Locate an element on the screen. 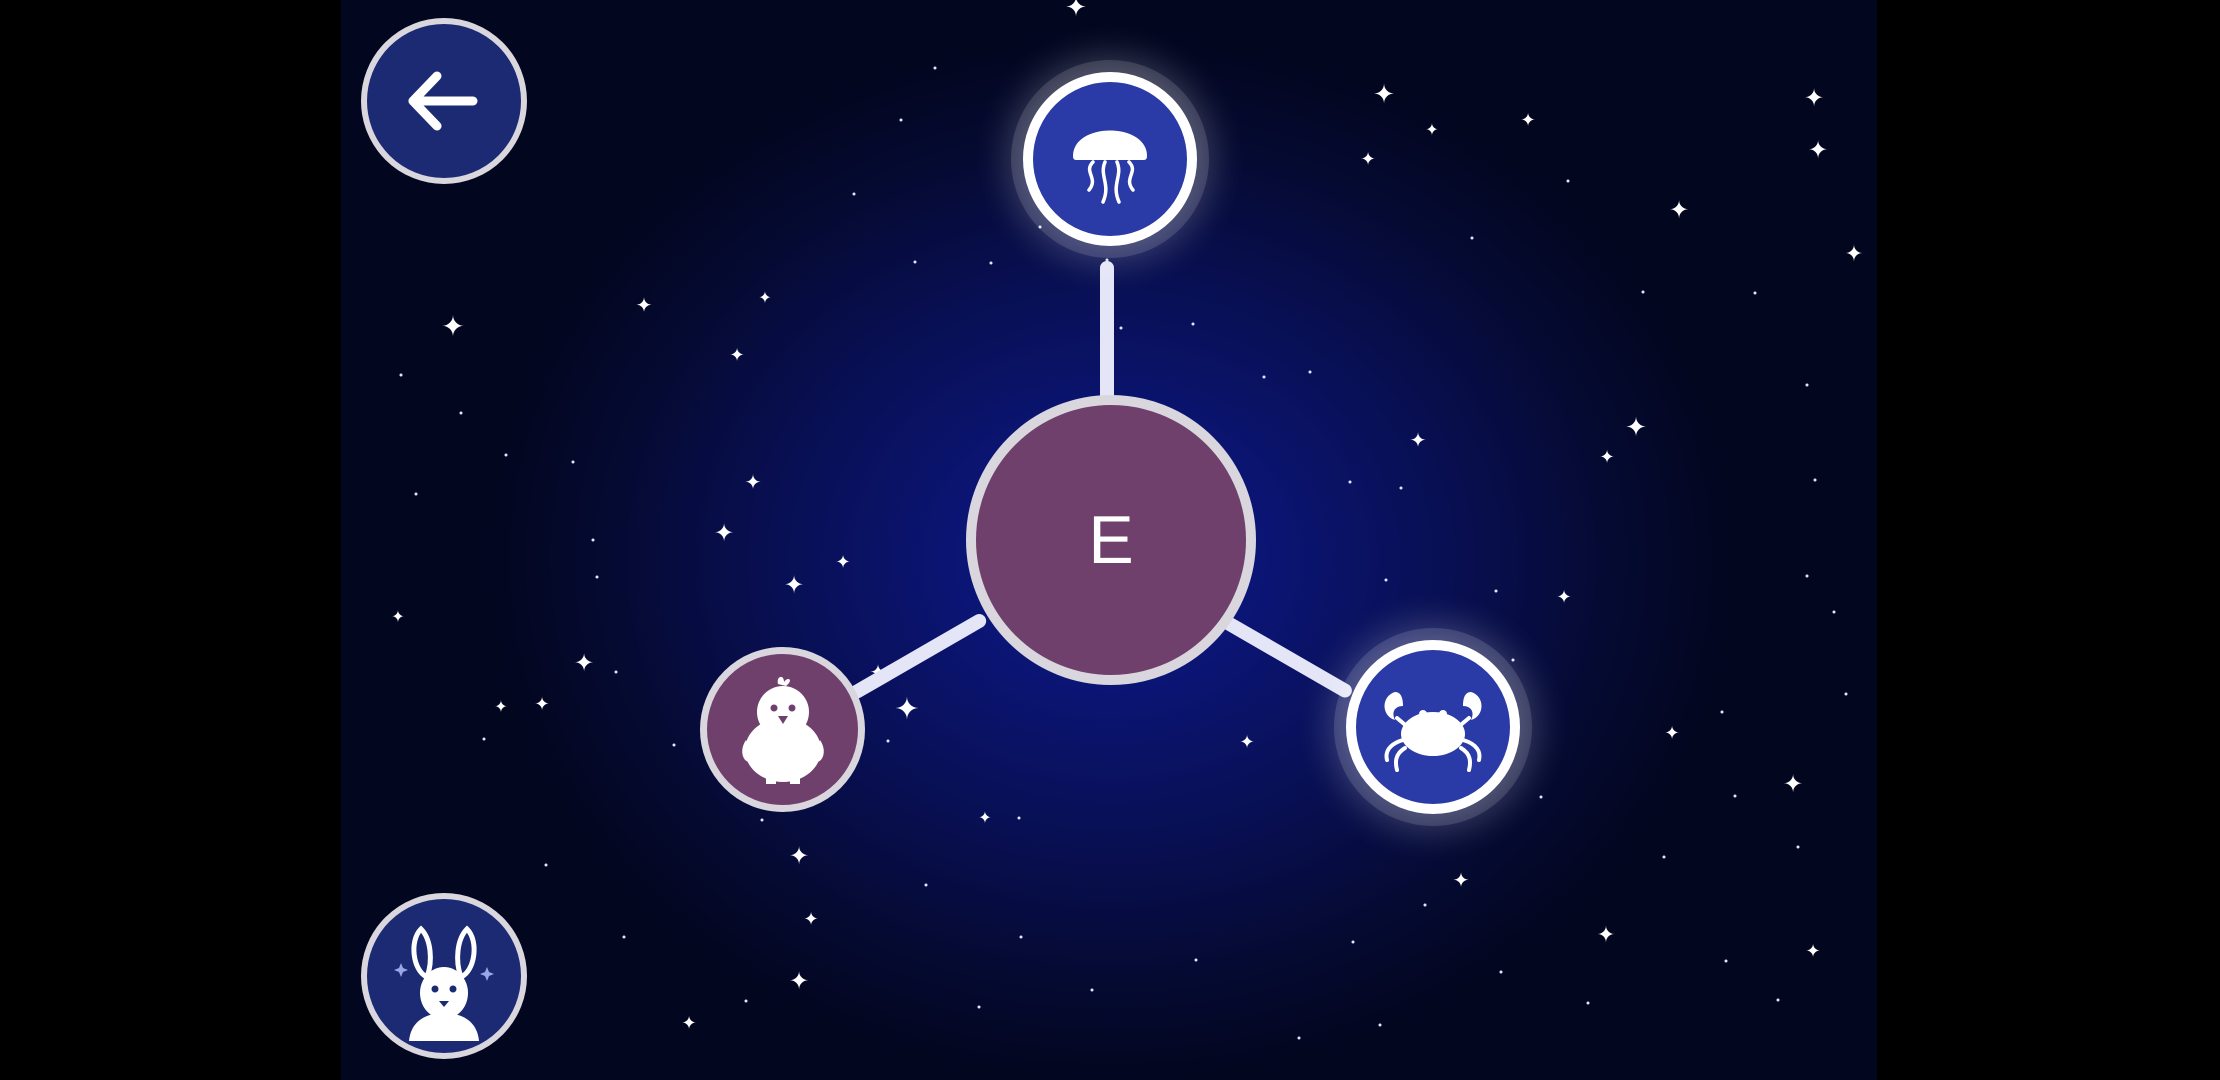 The width and height of the screenshot is (2220, 1080). chick-icon is located at coordinates (782, 730).